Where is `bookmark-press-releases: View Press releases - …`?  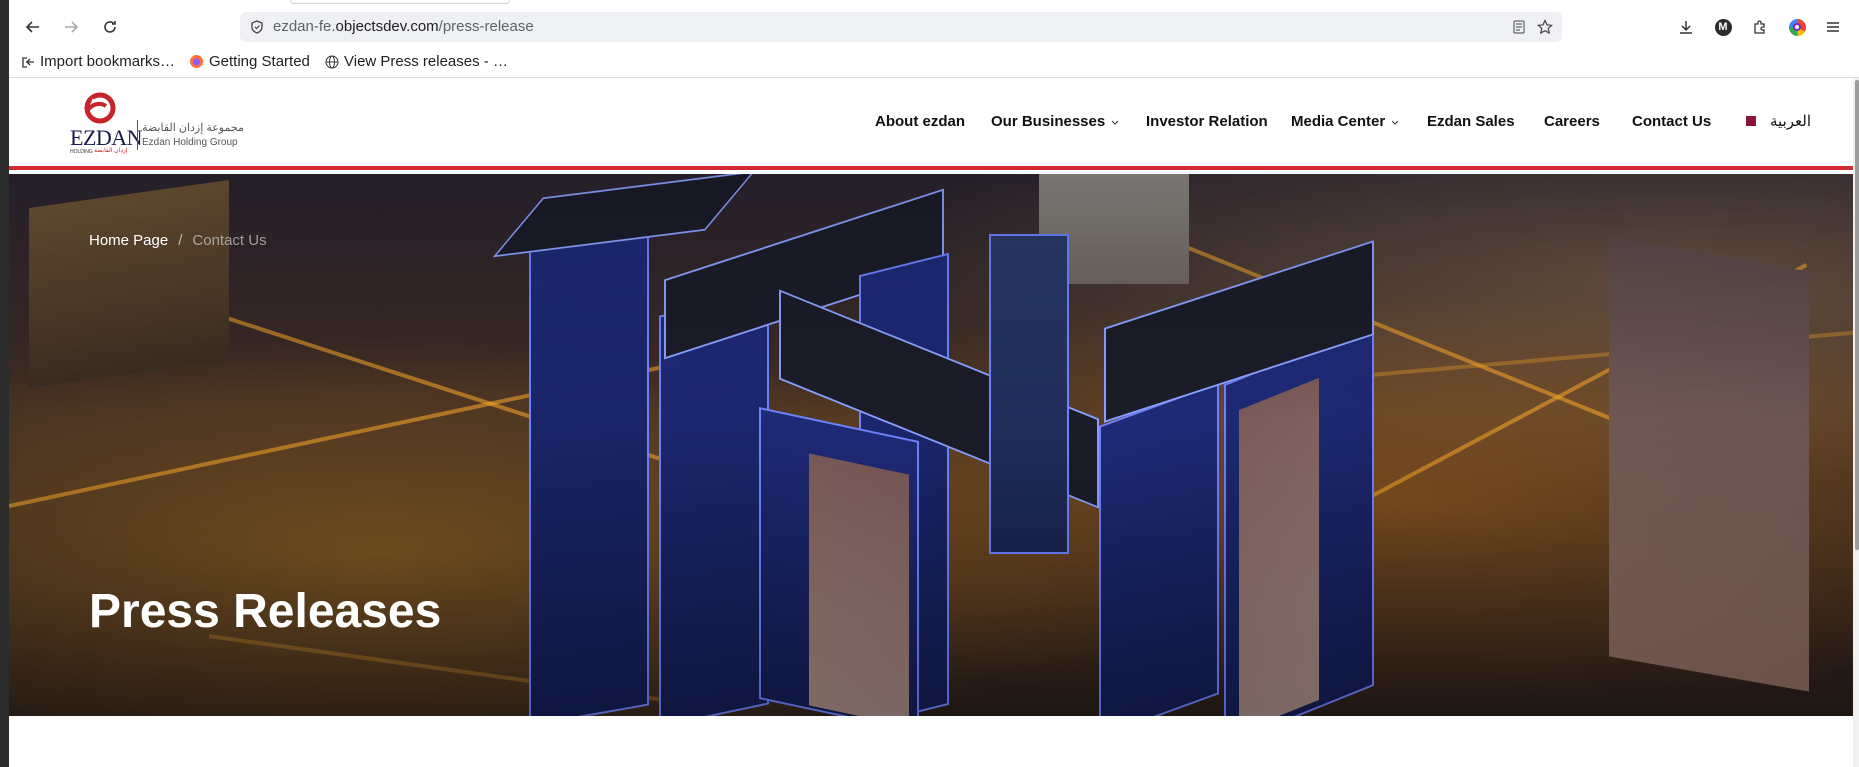 bookmark-press-releases: View Press releases - … is located at coordinates (416, 61).